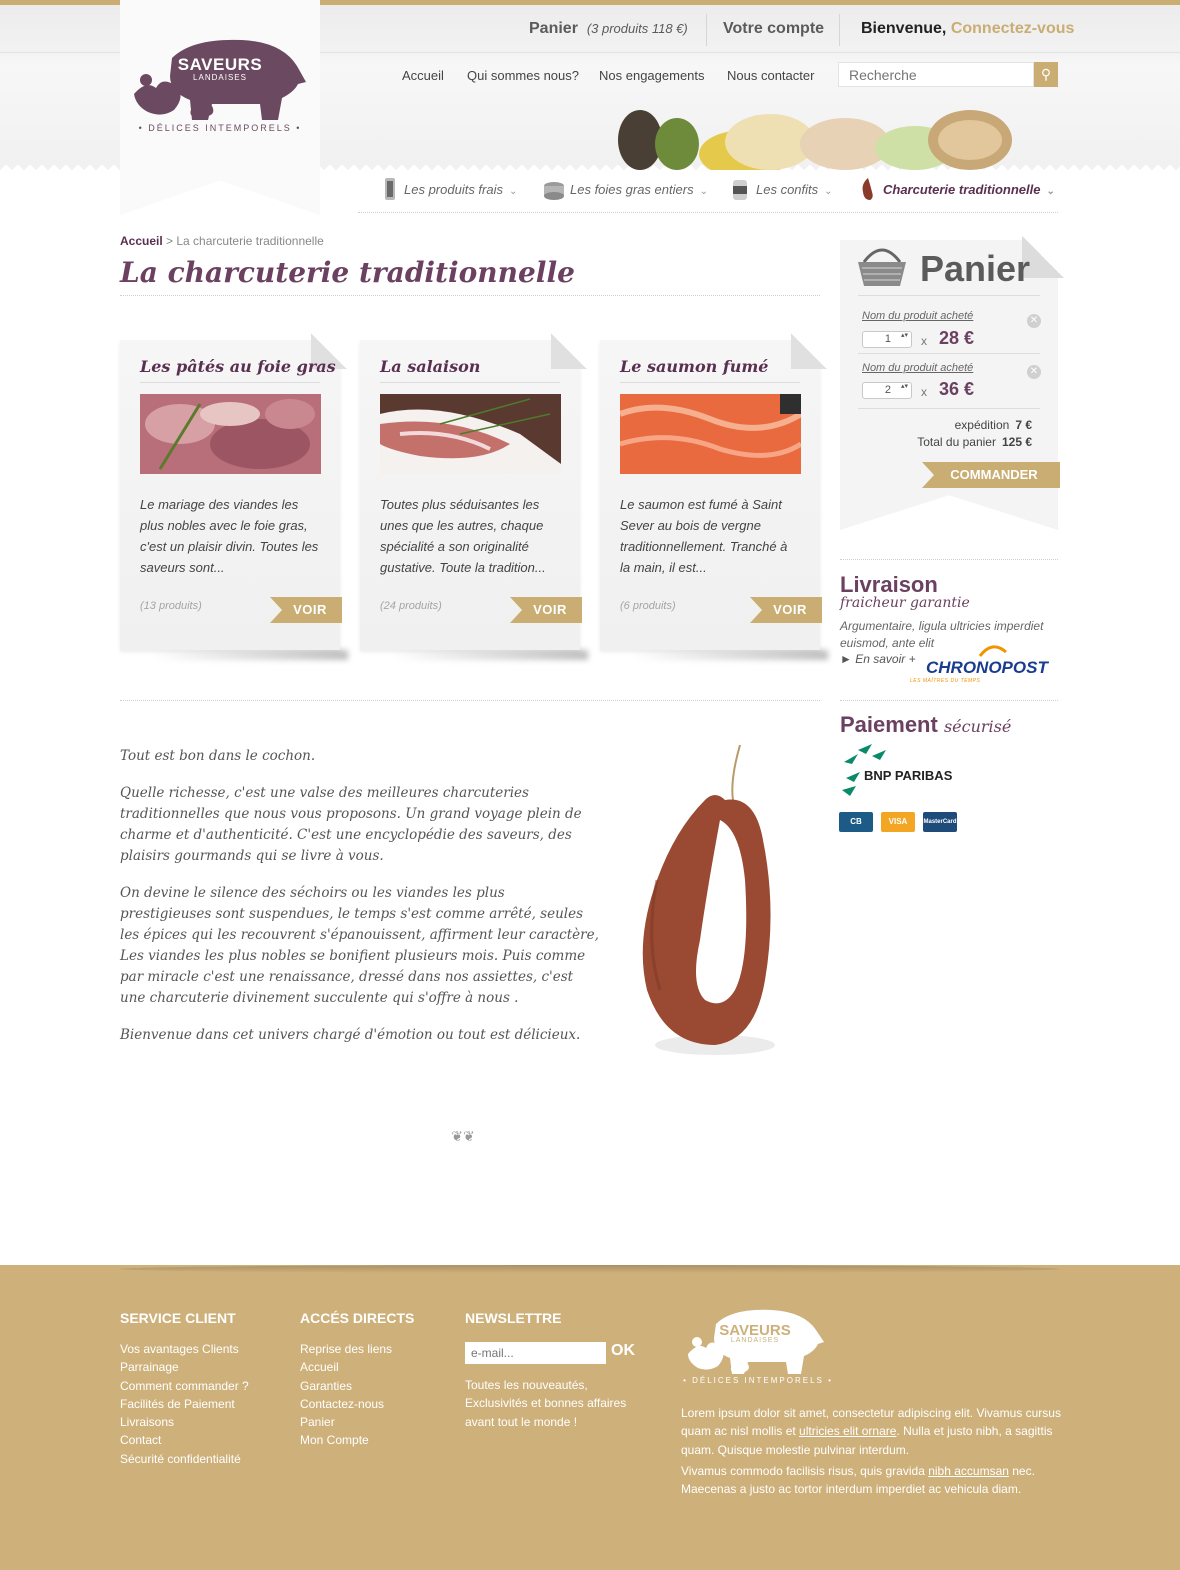 The height and width of the screenshot is (1570, 1180). Describe the element at coordinates (141, 241) in the screenshot. I see `breadcrumb-home-link: Accueil` at that location.